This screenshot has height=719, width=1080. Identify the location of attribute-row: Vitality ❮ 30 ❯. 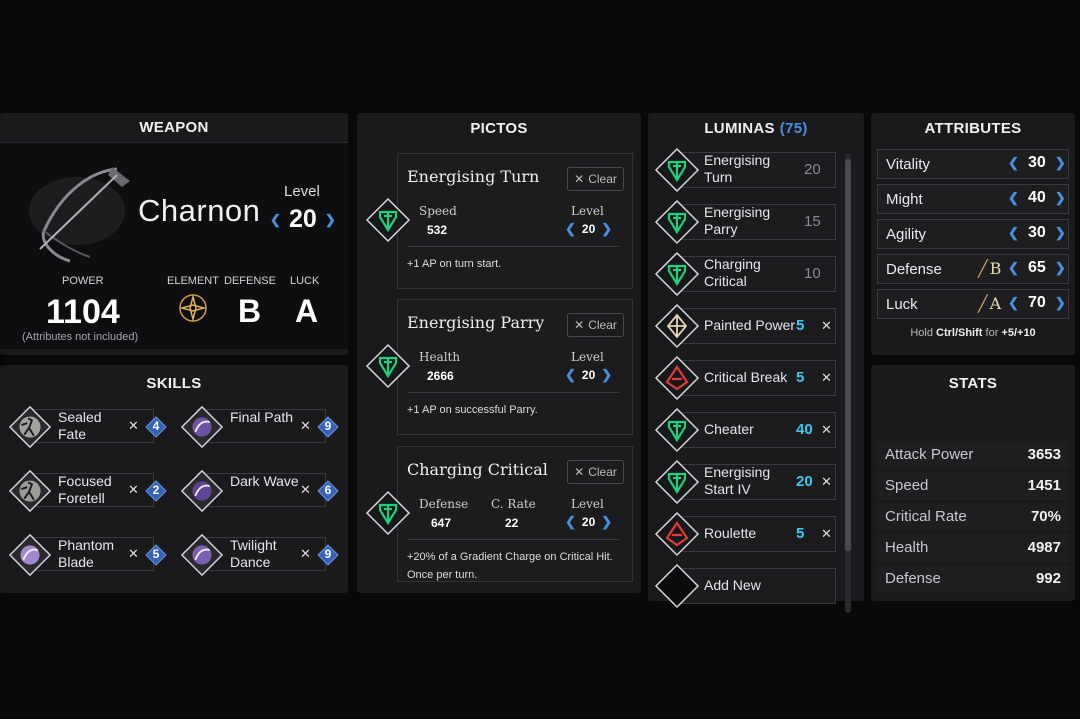
(973, 164).